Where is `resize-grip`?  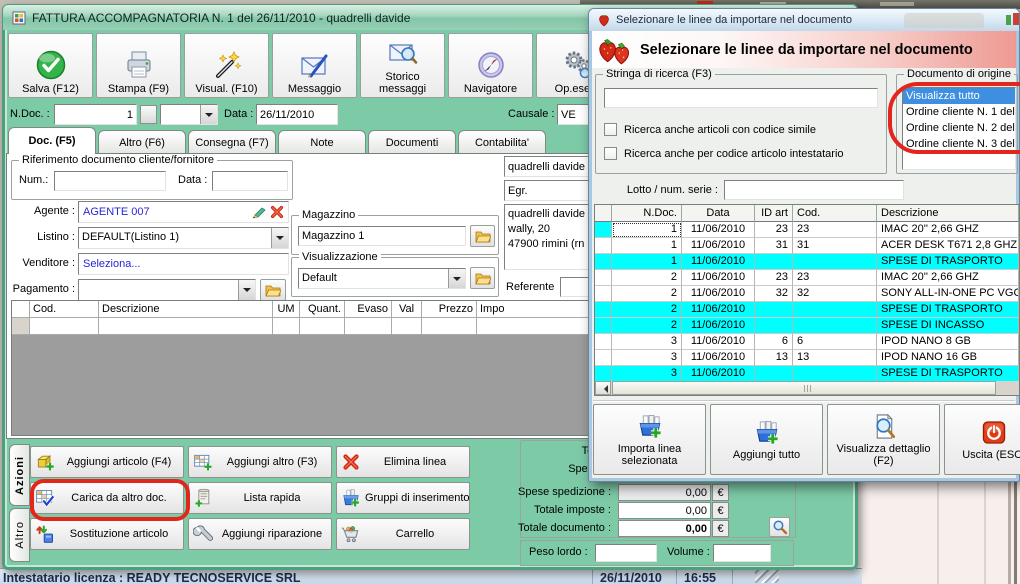 resize-grip is located at coordinates (767, 576).